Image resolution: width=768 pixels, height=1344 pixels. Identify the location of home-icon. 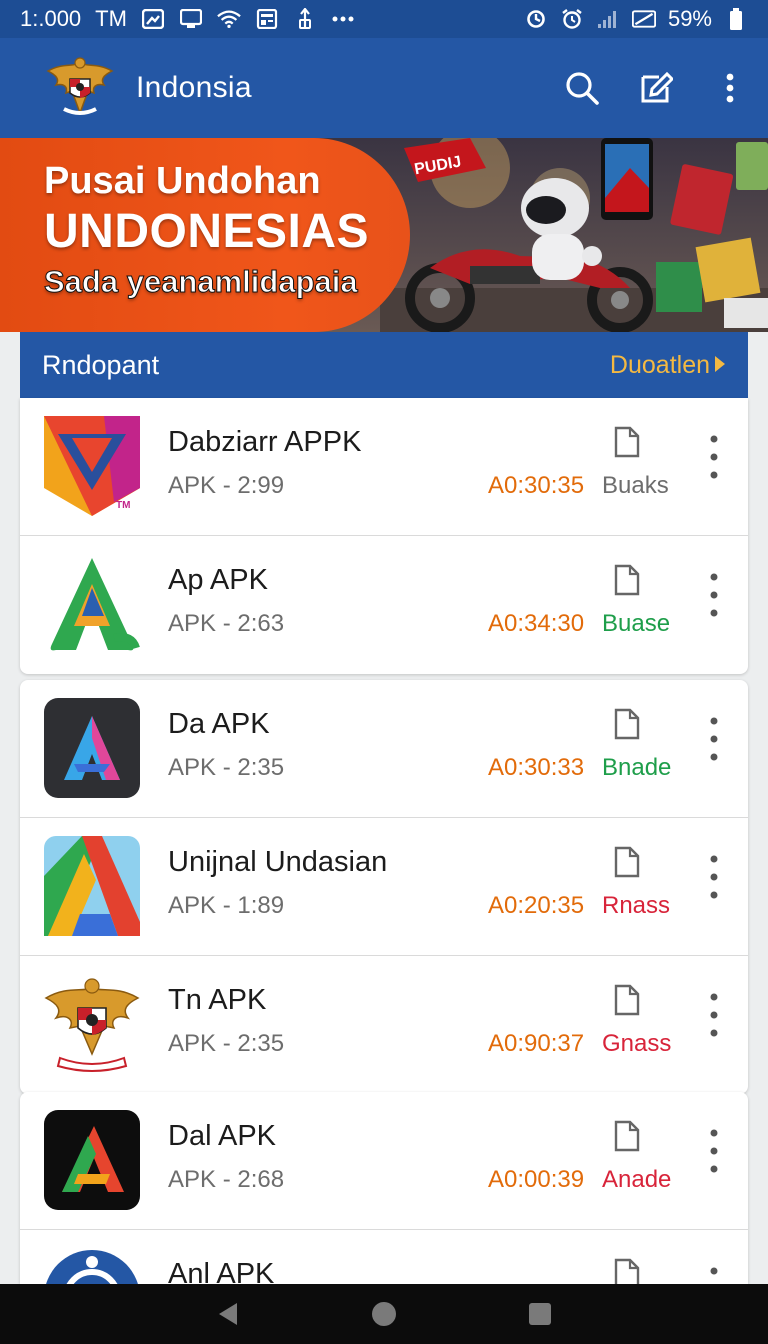
(384, 1314).